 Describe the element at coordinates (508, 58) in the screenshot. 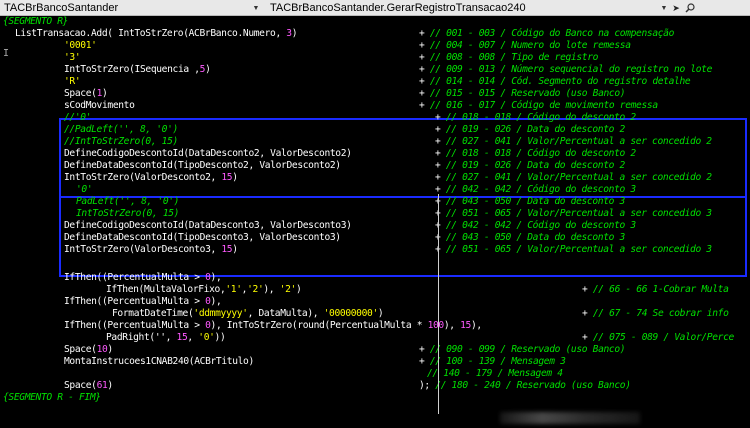

I see `code-line: + // 008 - 008 / Tipo de registro` at that location.